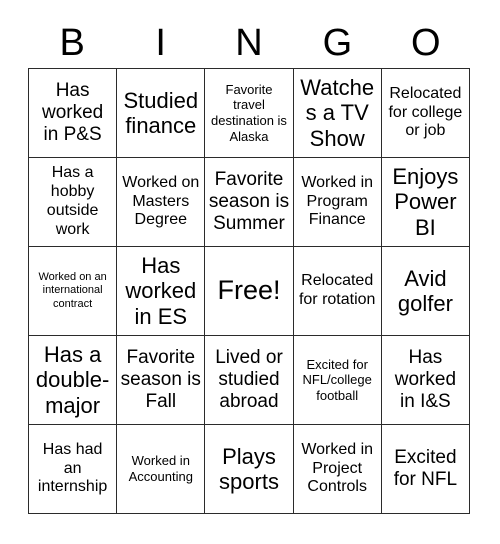 Image resolution: width=500 pixels, height=544 pixels. I want to click on bingo-cell: Worked in Project Controls, so click(337, 469).